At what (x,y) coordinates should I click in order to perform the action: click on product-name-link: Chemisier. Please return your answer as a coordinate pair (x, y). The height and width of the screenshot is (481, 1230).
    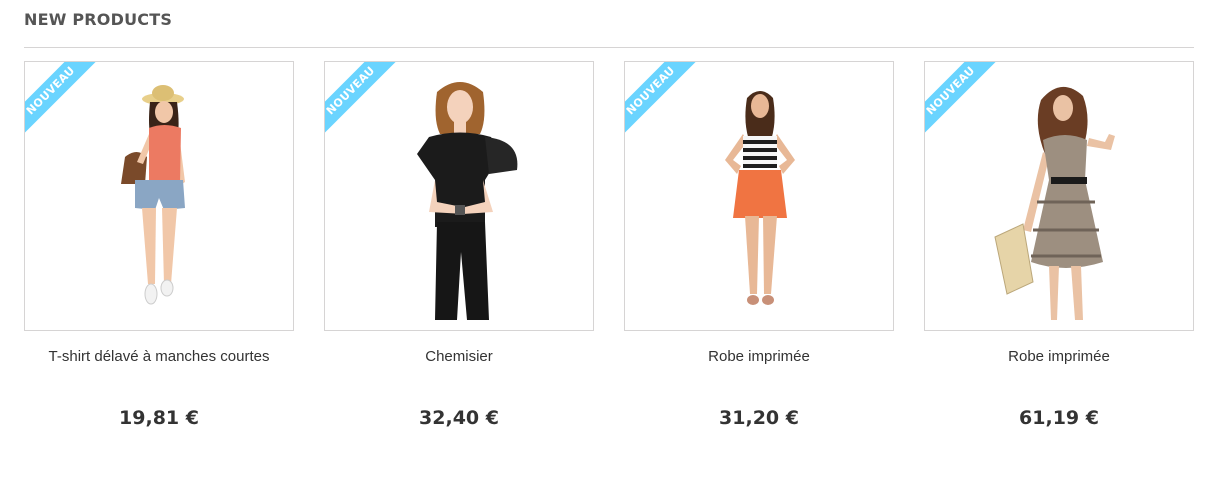
    Looking at the image, I should click on (459, 368).